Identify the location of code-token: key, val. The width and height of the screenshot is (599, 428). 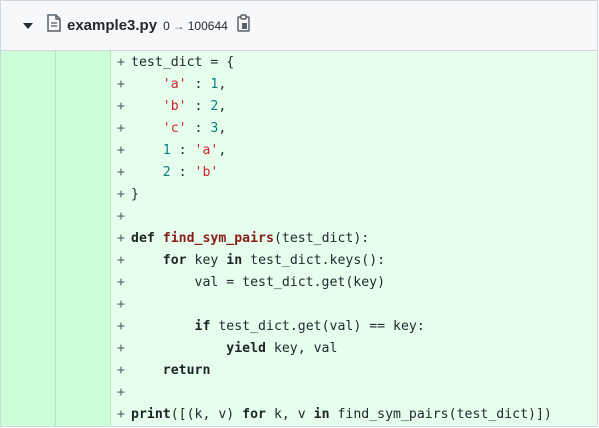
(301, 348).